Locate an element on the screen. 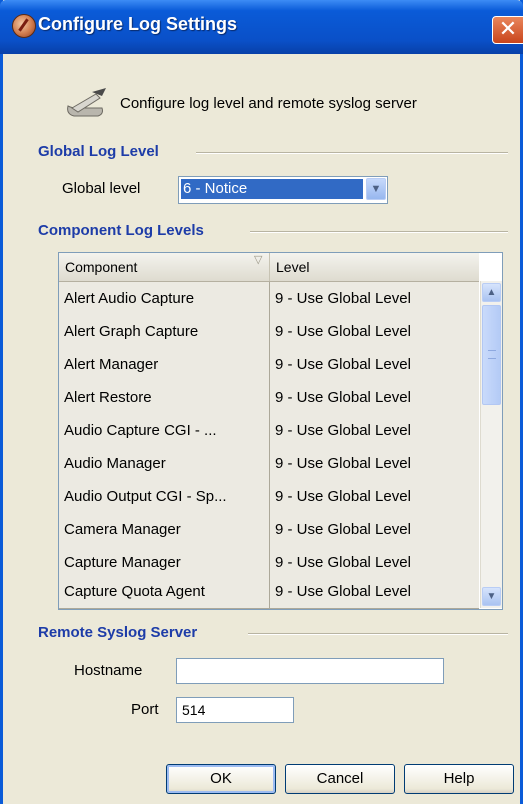 The height and width of the screenshot is (804, 523). component-cell: Capture Quota Agent is located at coordinates (164, 591).